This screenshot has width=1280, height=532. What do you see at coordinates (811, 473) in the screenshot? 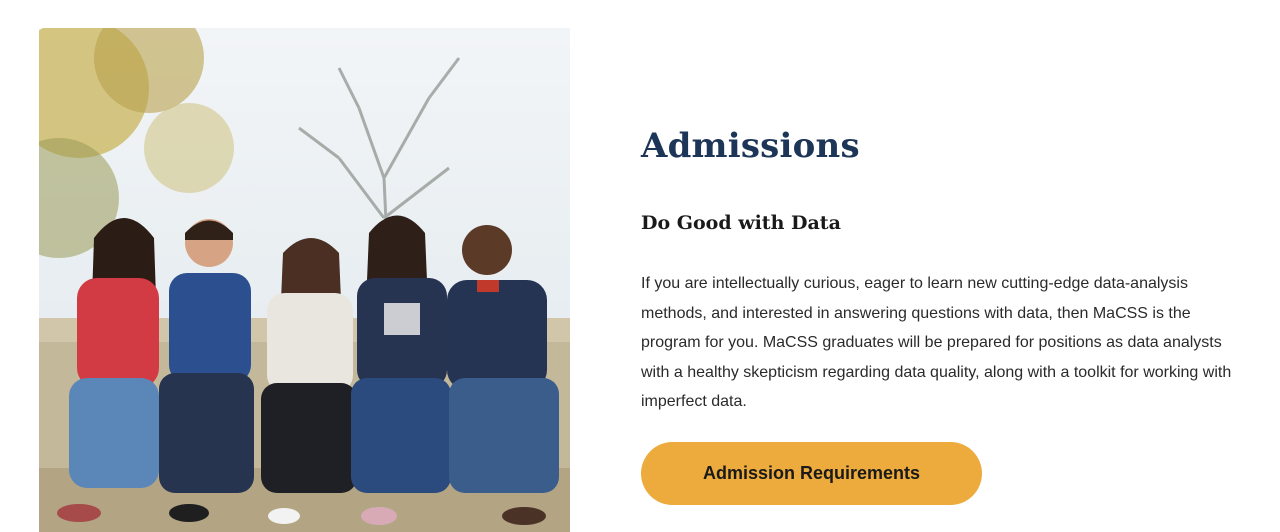
I see `admission-requirements-button: Admission Requirements` at bounding box center [811, 473].